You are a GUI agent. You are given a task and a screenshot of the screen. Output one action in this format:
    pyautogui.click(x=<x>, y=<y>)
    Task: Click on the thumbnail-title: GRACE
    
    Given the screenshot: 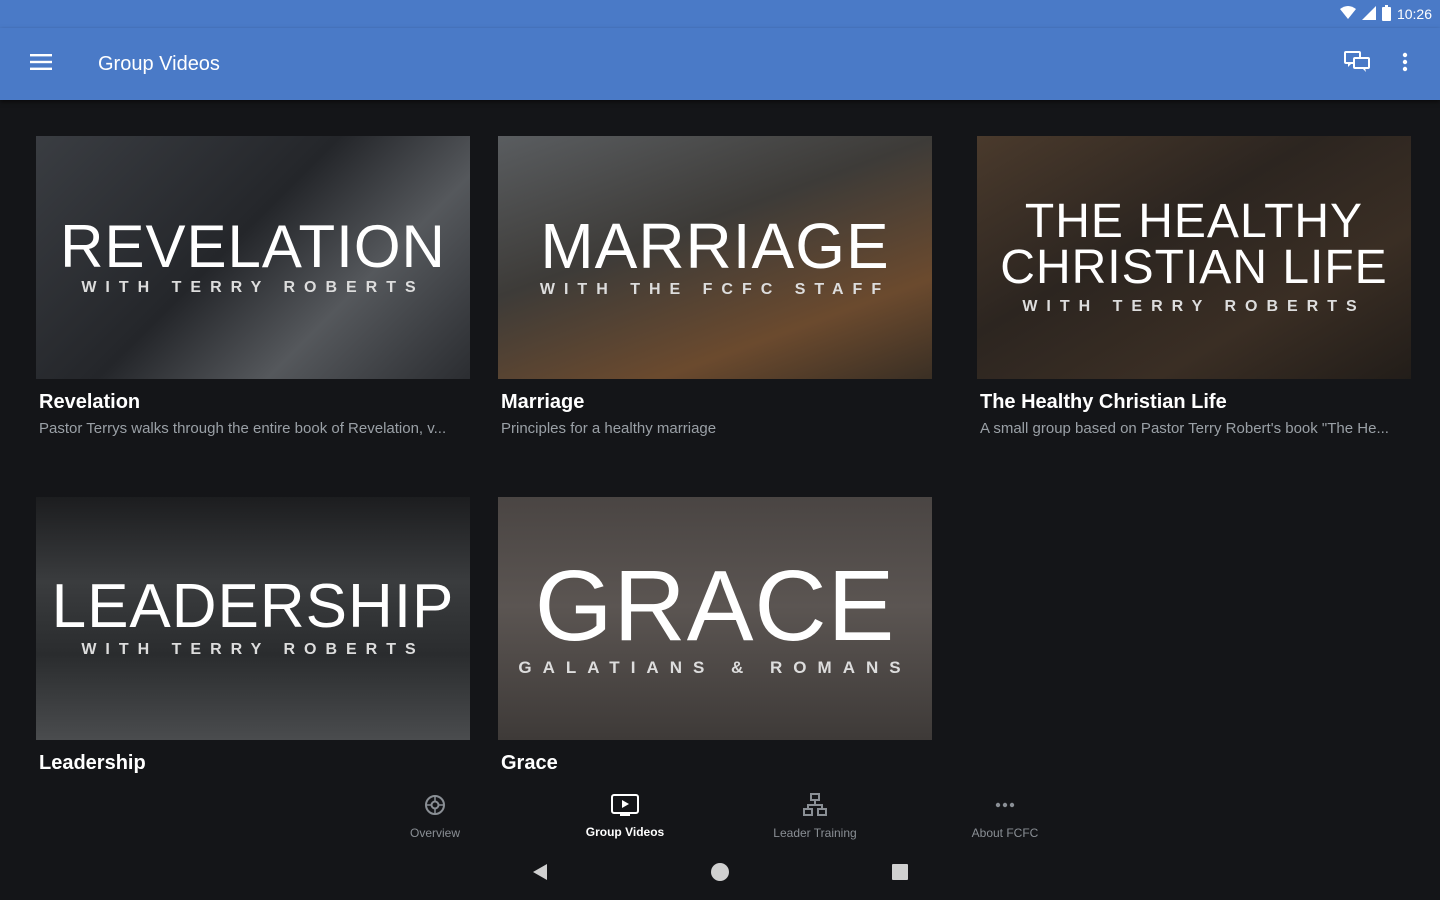 What is the action you would take?
    pyautogui.click(x=715, y=606)
    